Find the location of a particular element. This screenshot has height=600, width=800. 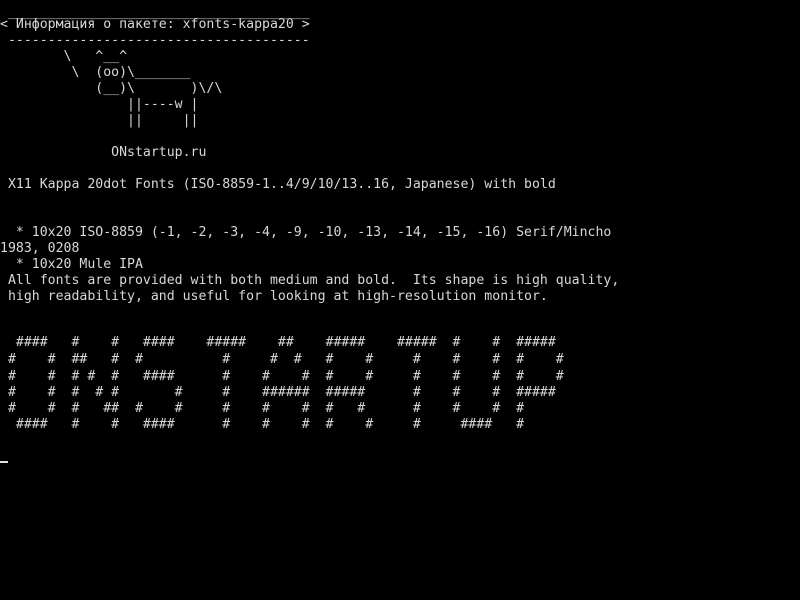

banner-art-line: #### # # #### # # # # # # #### # is located at coordinates (262, 424).